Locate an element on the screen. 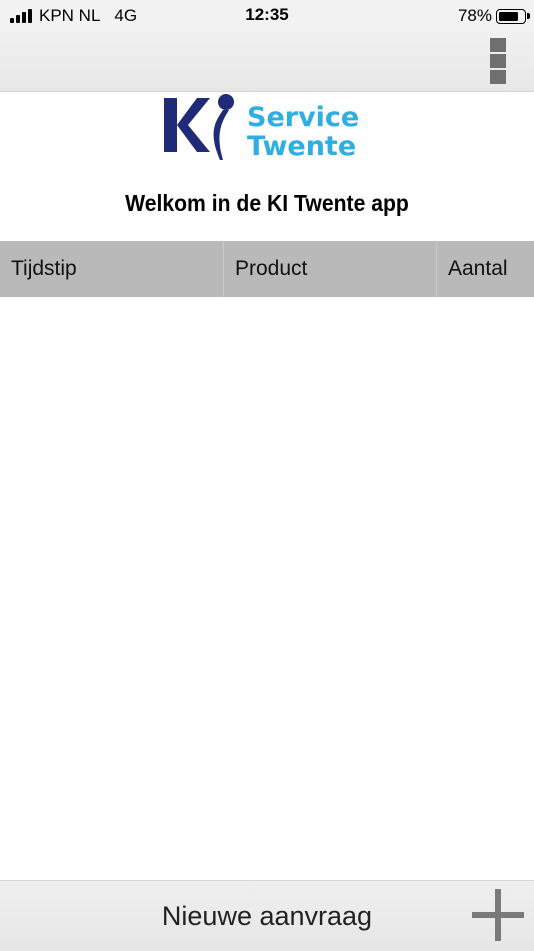 The width and height of the screenshot is (534, 951). new-request-bar: Nieuwe aanvraag is located at coordinates (267, 915).